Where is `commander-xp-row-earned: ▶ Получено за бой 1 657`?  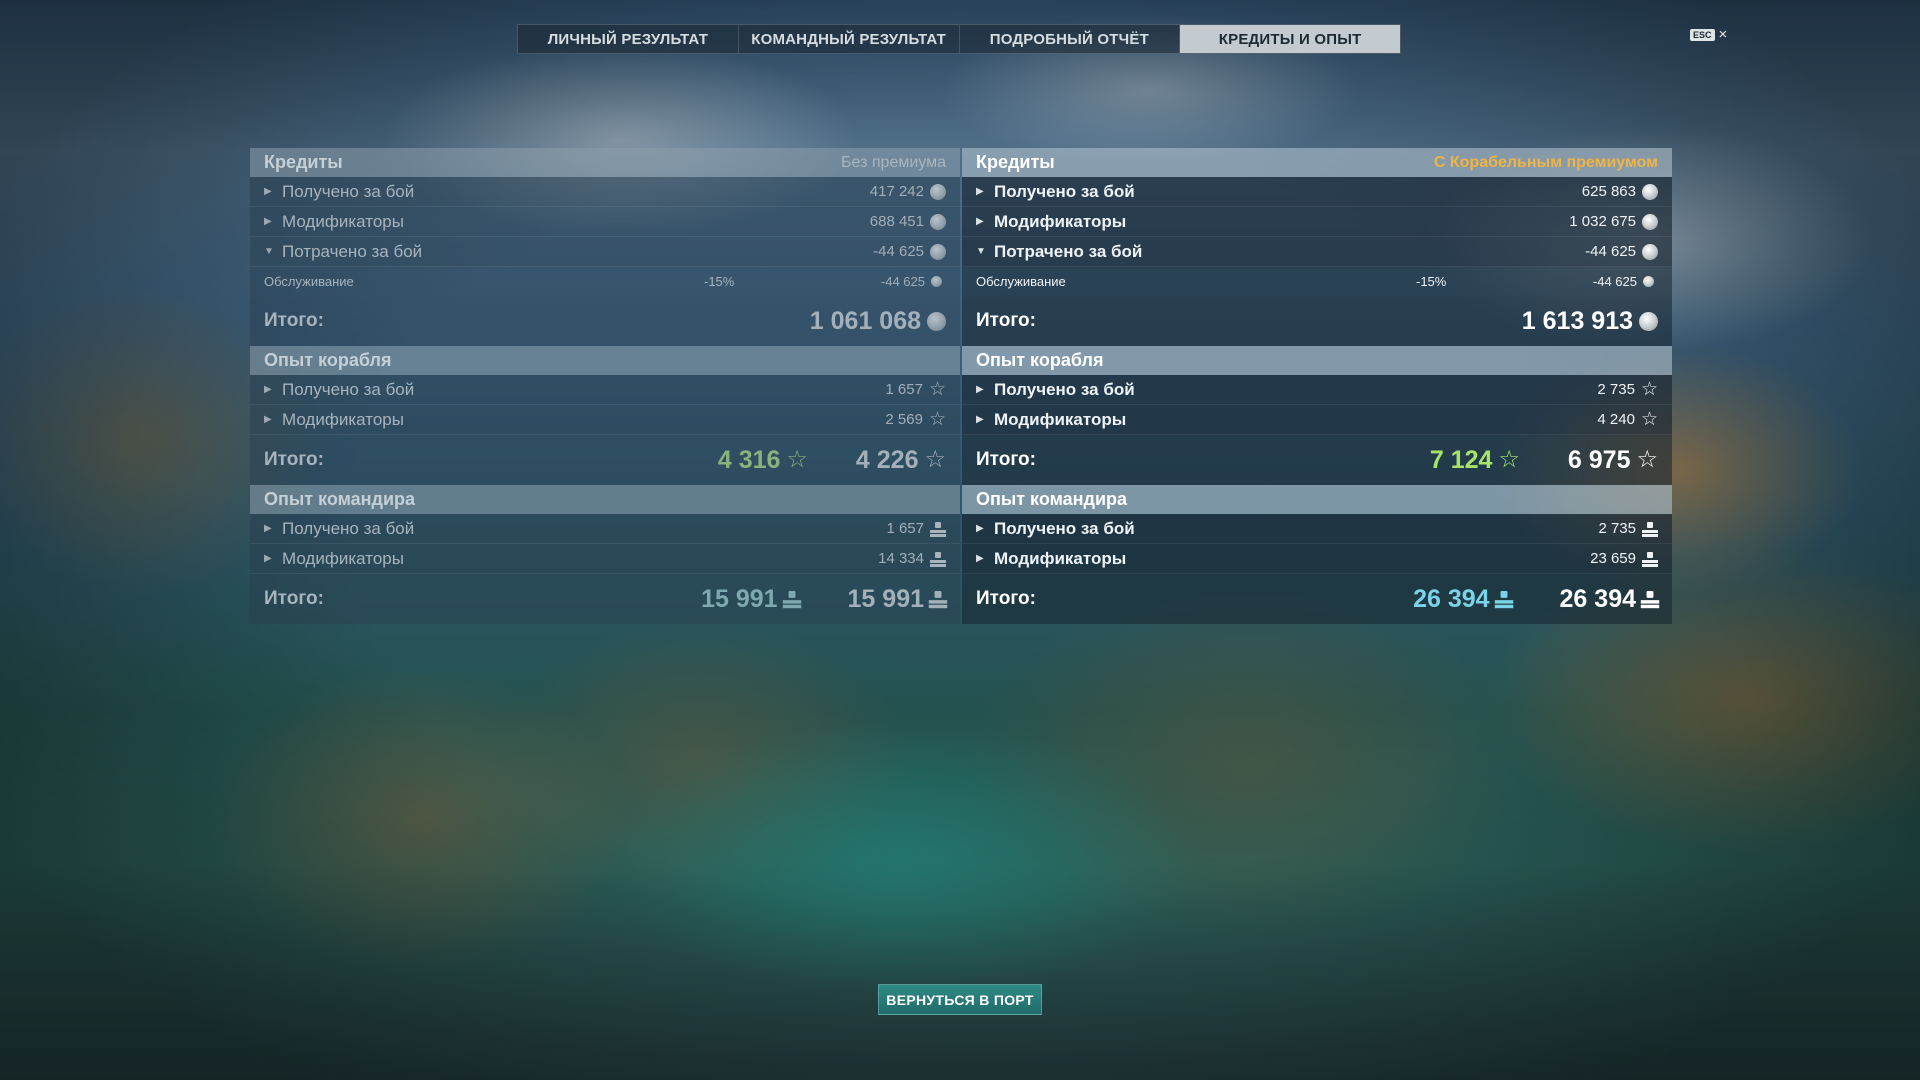 commander-xp-row-earned: ▶ Получено за бой 1 657 is located at coordinates (605, 529).